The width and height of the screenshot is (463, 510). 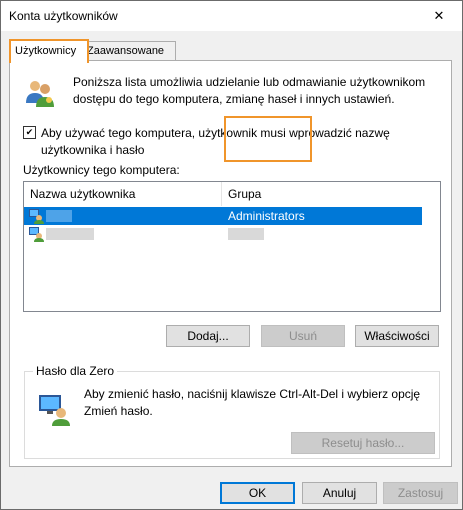 I want to click on column-header-group-label: Grupa, so click(x=245, y=194).